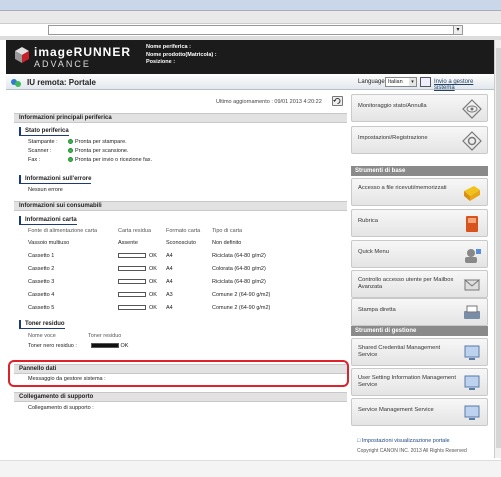 This screenshot has height=477, width=501. I want to click on paper-type: Non definito, so click(227, 243).